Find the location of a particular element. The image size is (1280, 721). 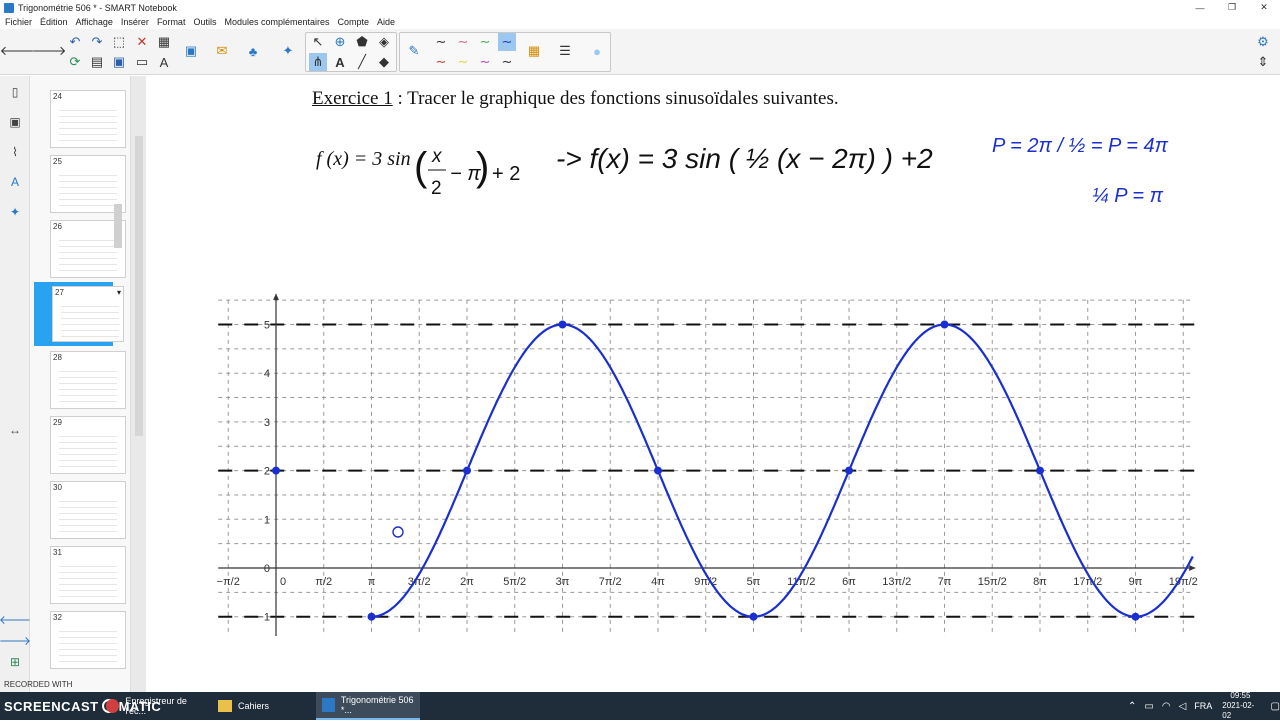

pen-blue-icon: ∼ is located at coordinates (507, 42).